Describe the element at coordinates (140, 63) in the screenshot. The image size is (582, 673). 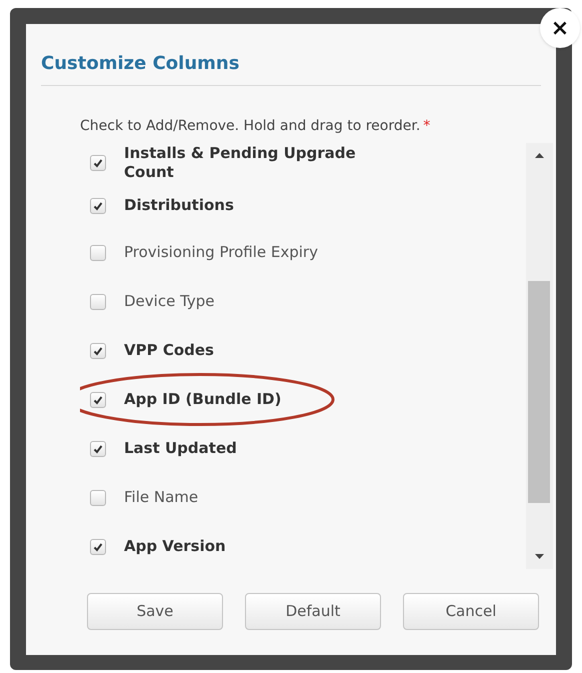
I see `dialog-title: Customize Columns` at that location.